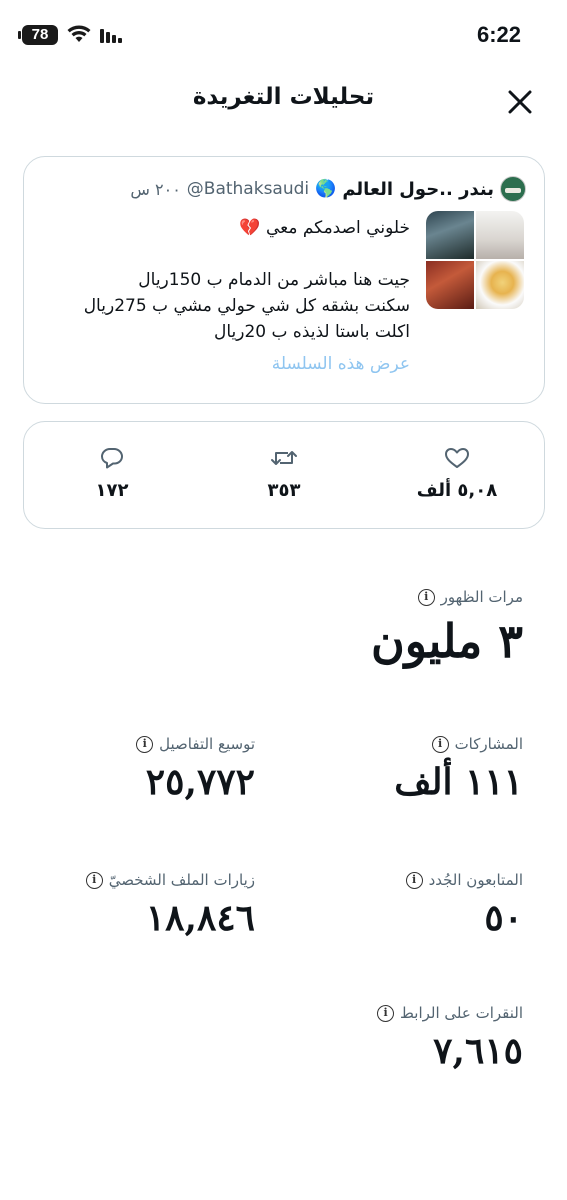 The image size is (567, 1200). Describe the element at coordinates (112, 458) in the screenshot. I see `reply-icon` at that location.